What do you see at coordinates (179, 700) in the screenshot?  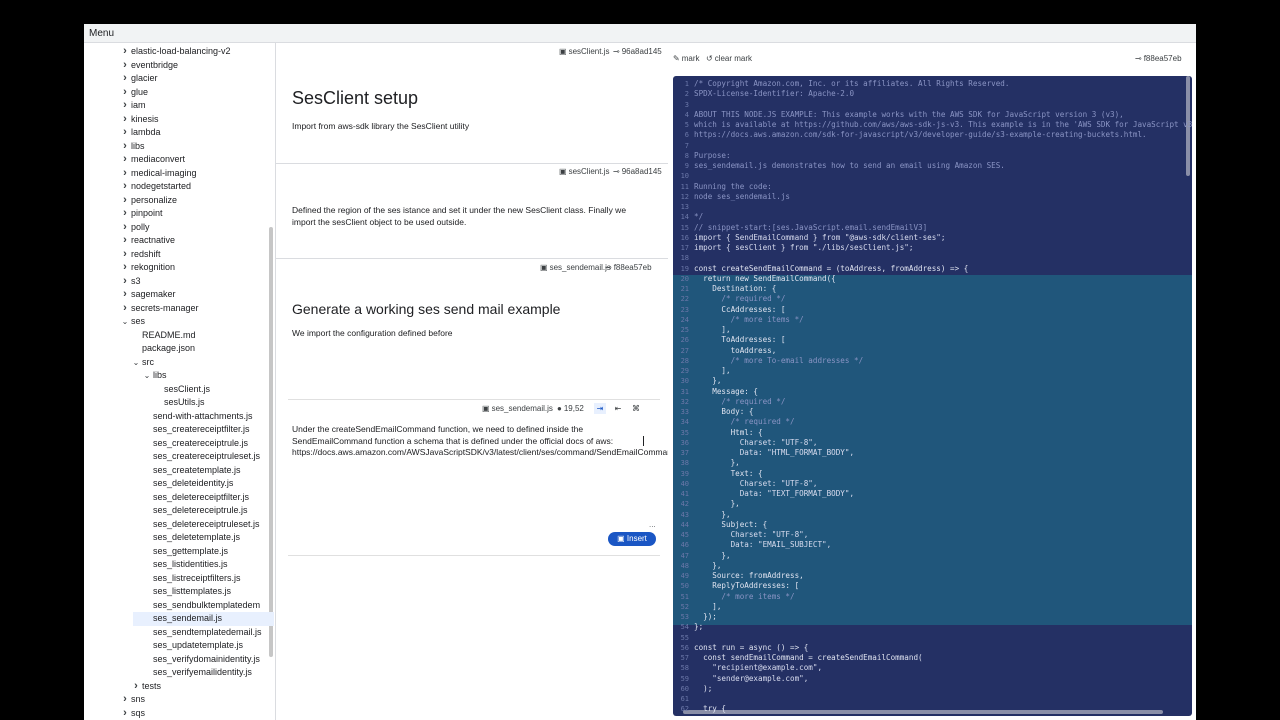 I see `tree-item: › sns` at bounding box center [179, 700].